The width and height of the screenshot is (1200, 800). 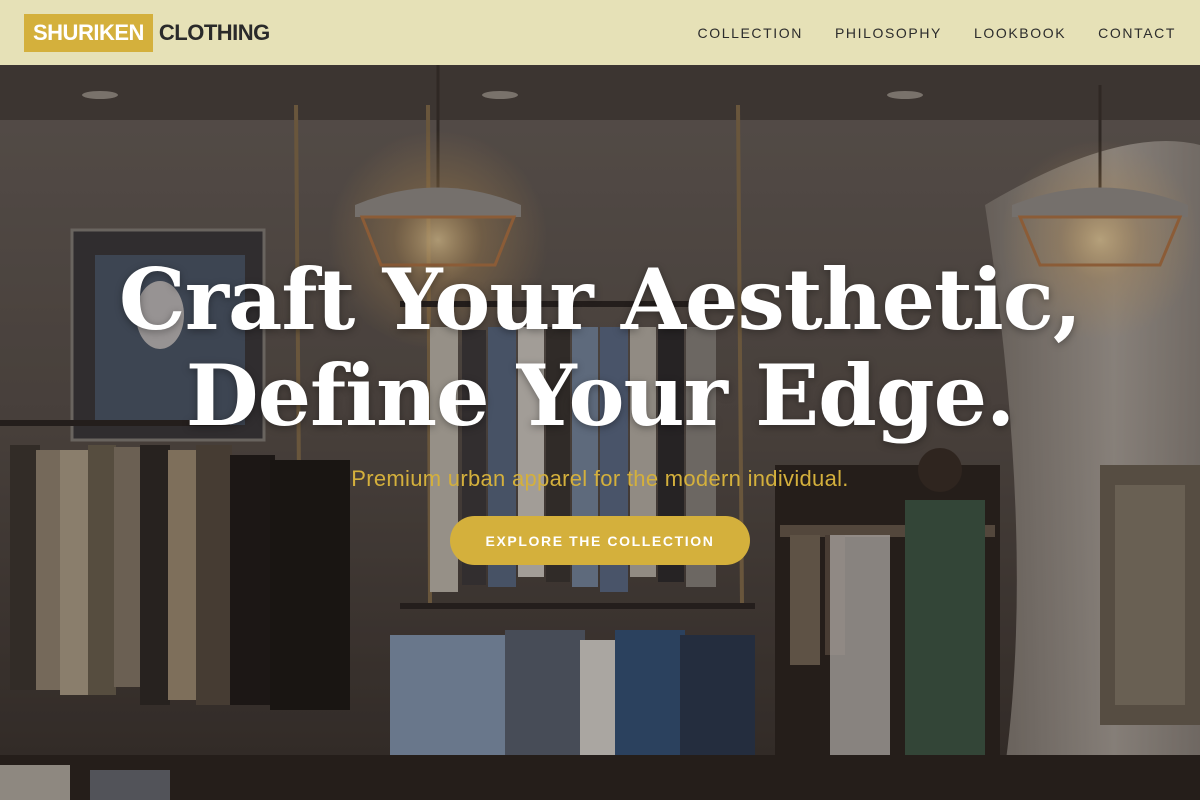 What do you see at coordinates (600, 299) in the screenshot?
I see `hero-headline-line-1: Craft Your Aesthetic,` at bounding box center [600, 299].